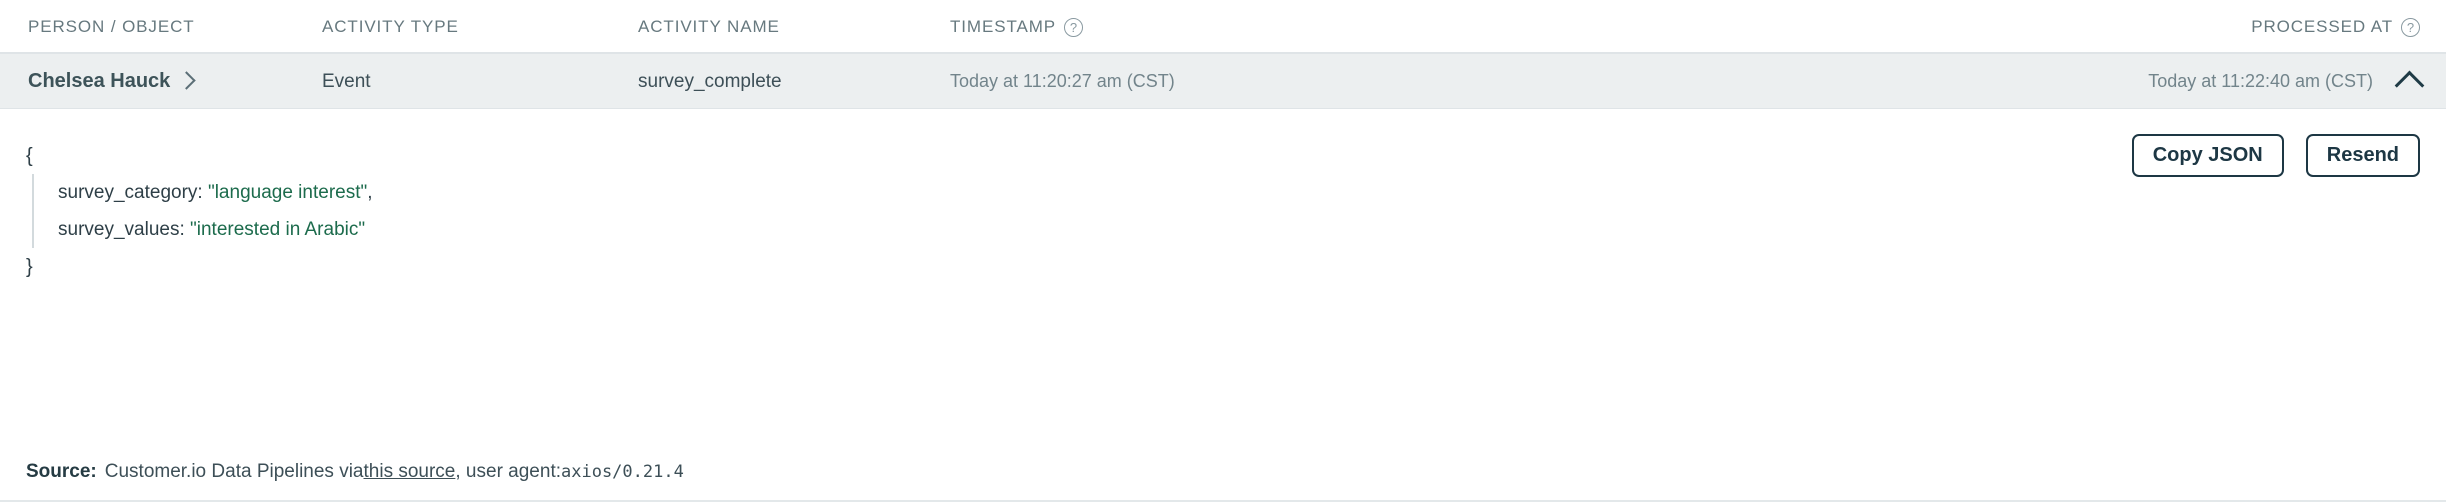  I want to click on processed-at-value: Today at 11:22:40 am (CST), so click(2260, 81).